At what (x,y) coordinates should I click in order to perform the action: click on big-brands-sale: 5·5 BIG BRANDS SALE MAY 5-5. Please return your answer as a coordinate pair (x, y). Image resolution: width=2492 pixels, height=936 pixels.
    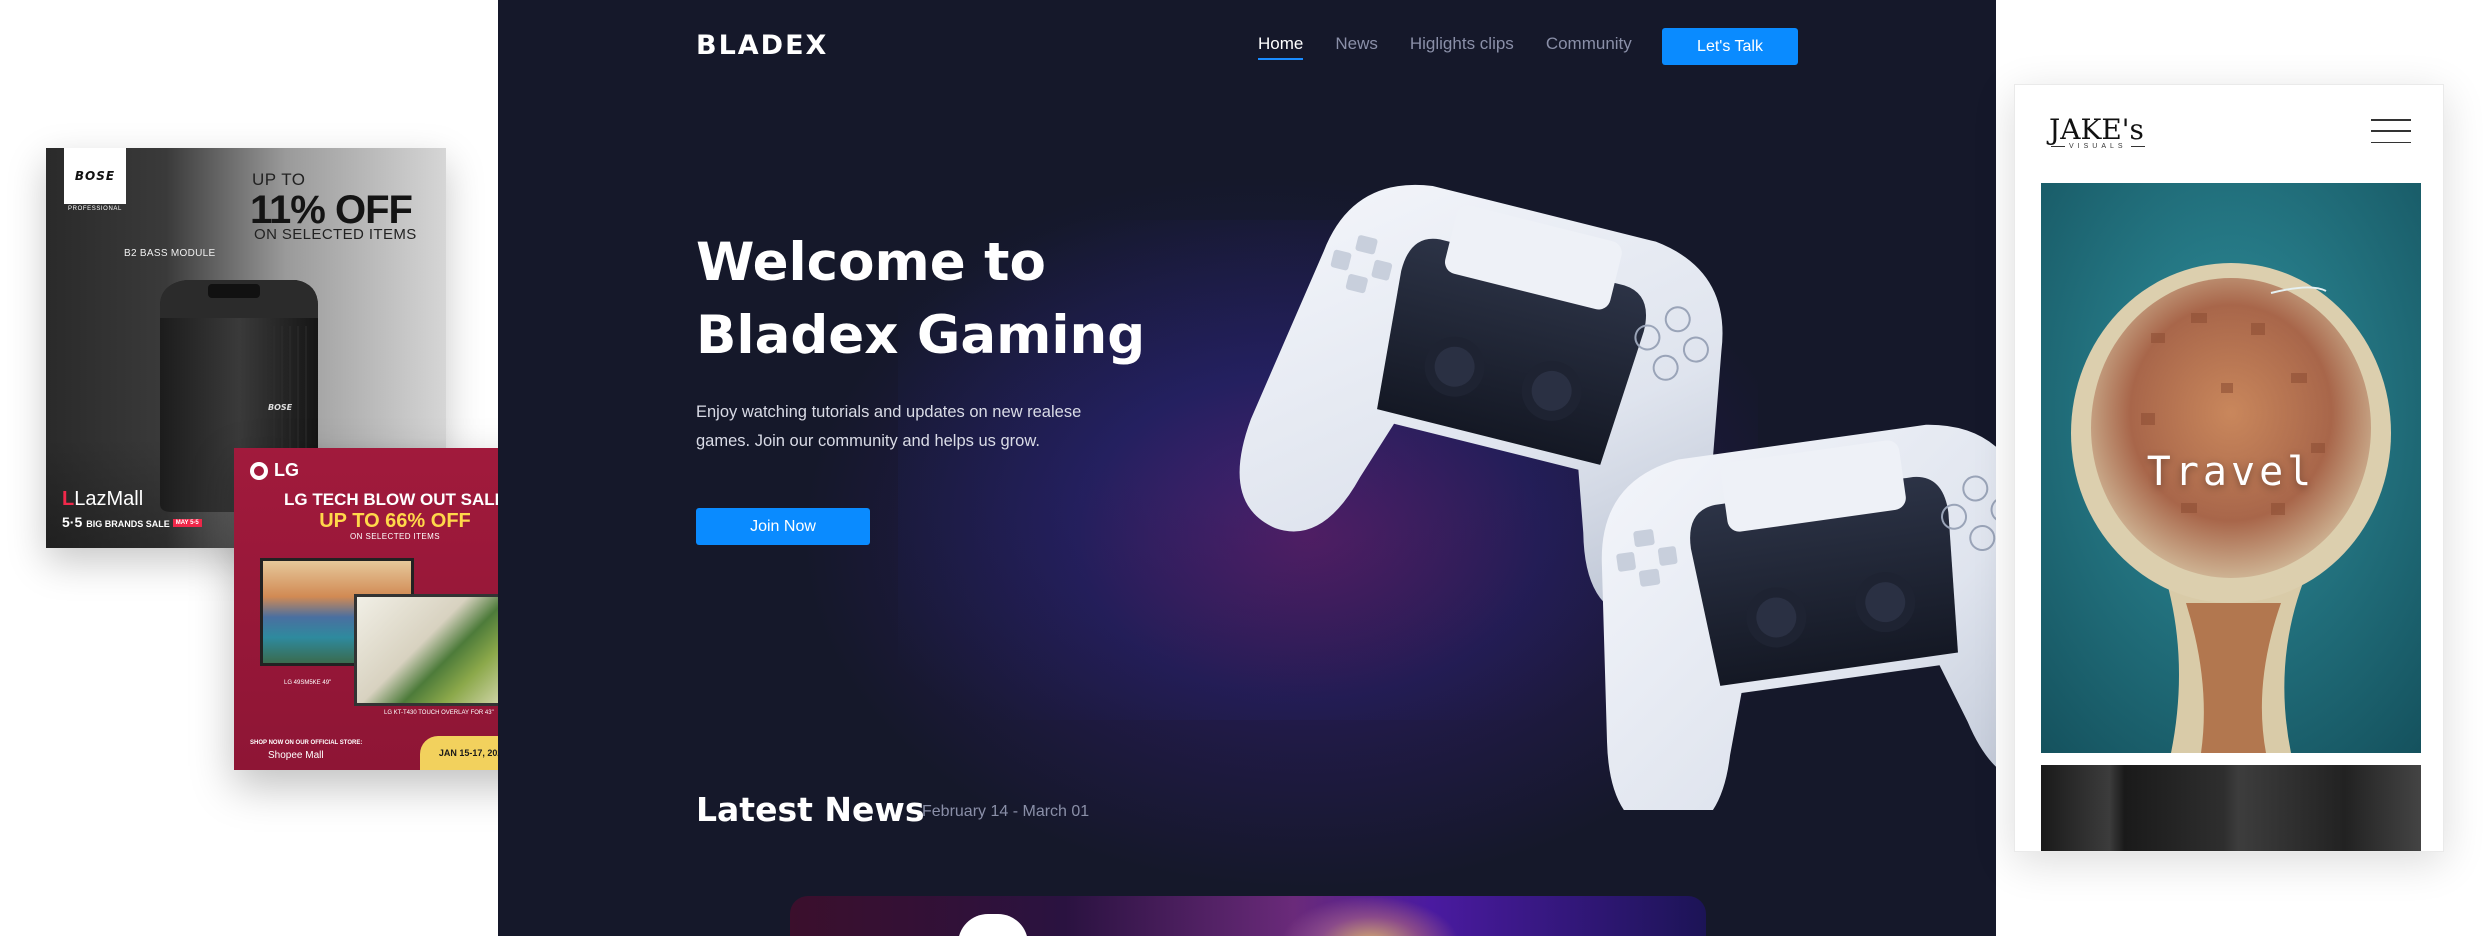
    Looking at the image, I should click on (132, 522).